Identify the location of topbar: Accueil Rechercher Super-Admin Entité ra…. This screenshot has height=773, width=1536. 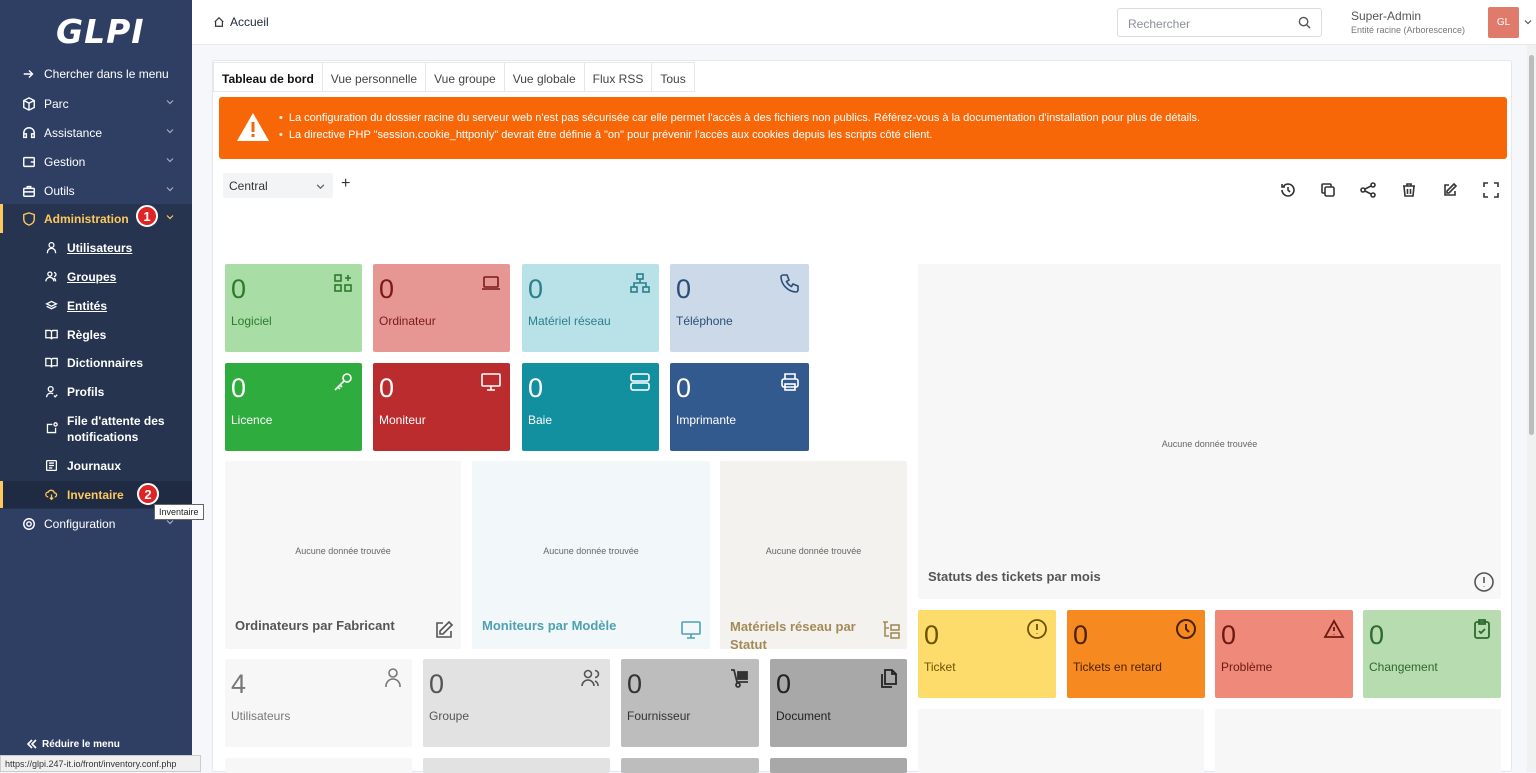
(864, 22).